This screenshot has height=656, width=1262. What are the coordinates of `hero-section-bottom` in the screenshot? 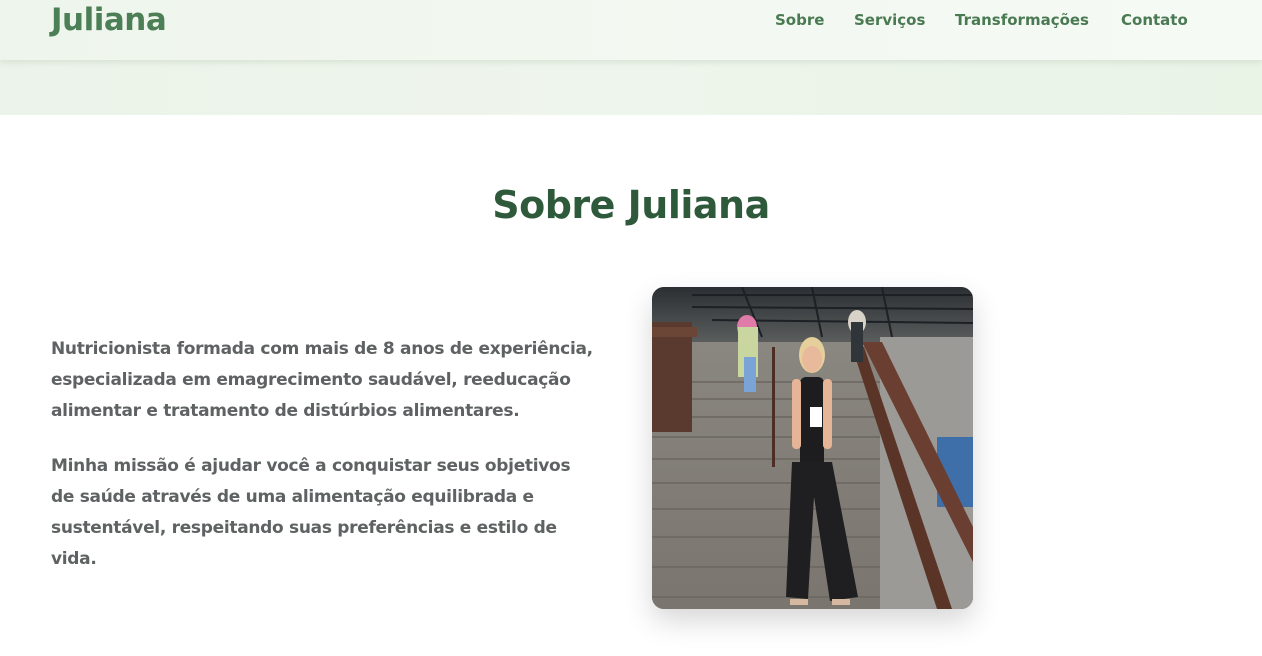 It's located at (631, 87).